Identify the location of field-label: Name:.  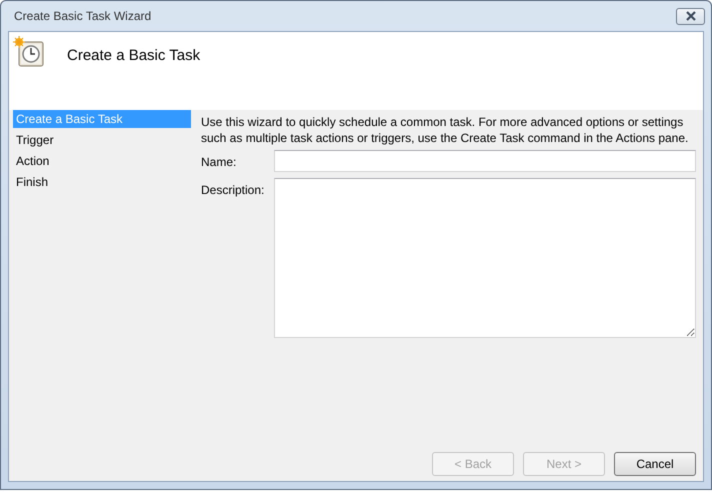
(219, 162).